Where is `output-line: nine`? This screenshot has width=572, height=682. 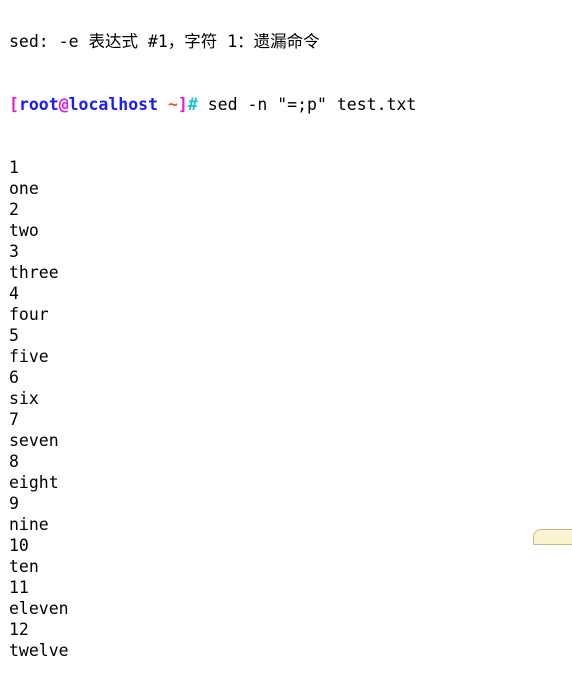 output-line: nine is located at coordinates (29, 524).